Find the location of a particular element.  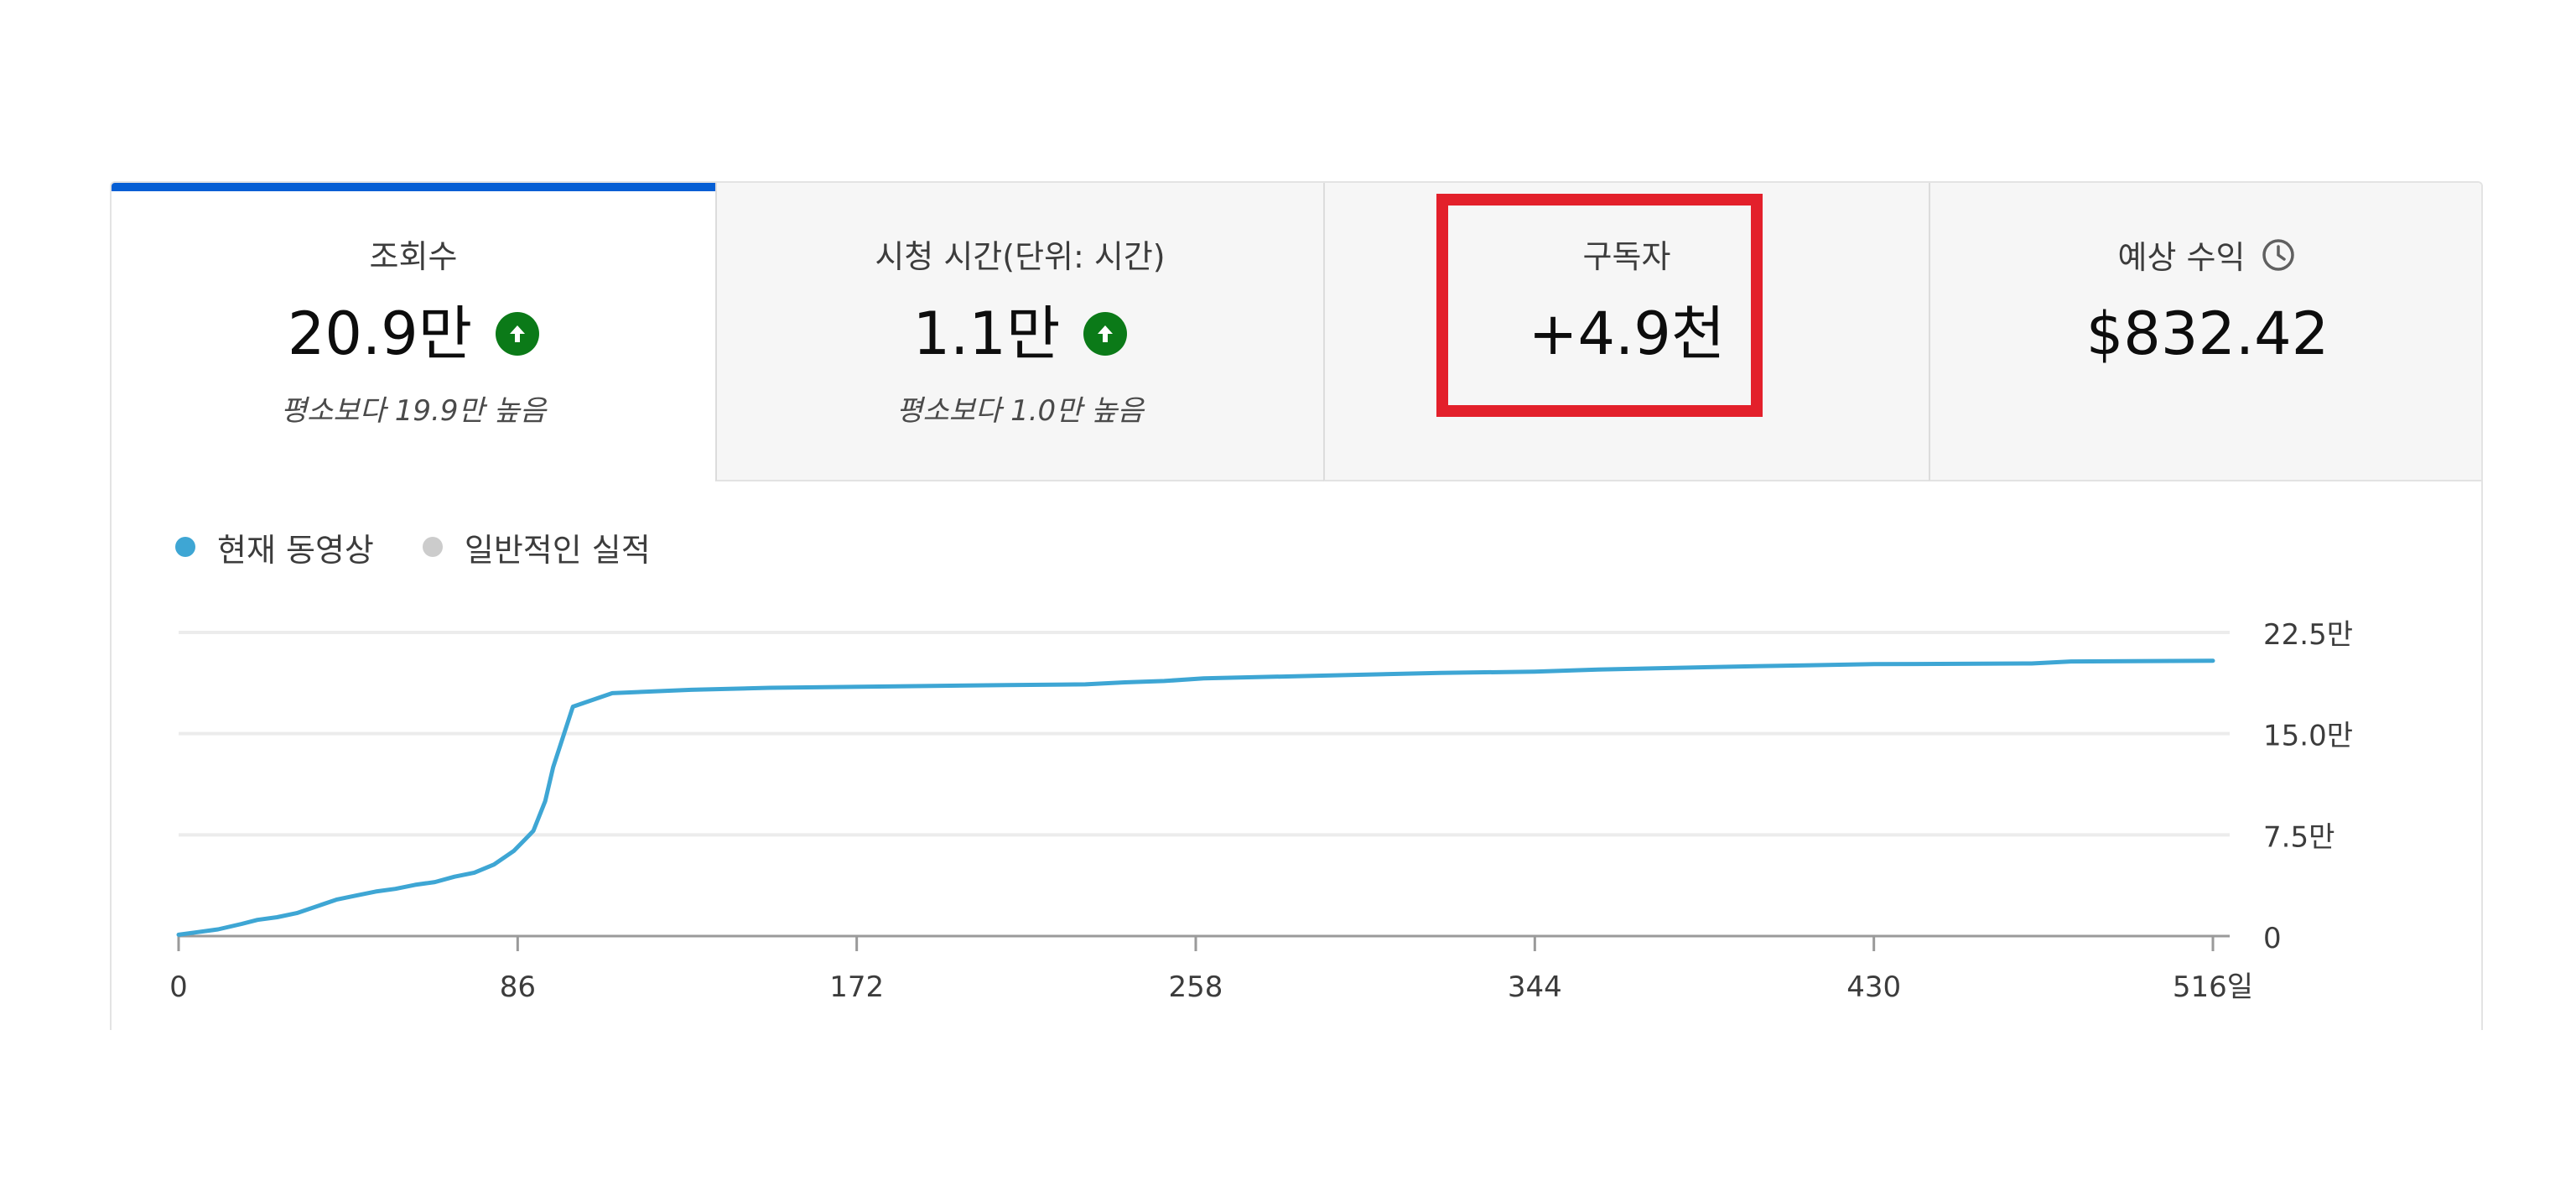

x-tick-label: 258 is located at coordinates (1196, 987).